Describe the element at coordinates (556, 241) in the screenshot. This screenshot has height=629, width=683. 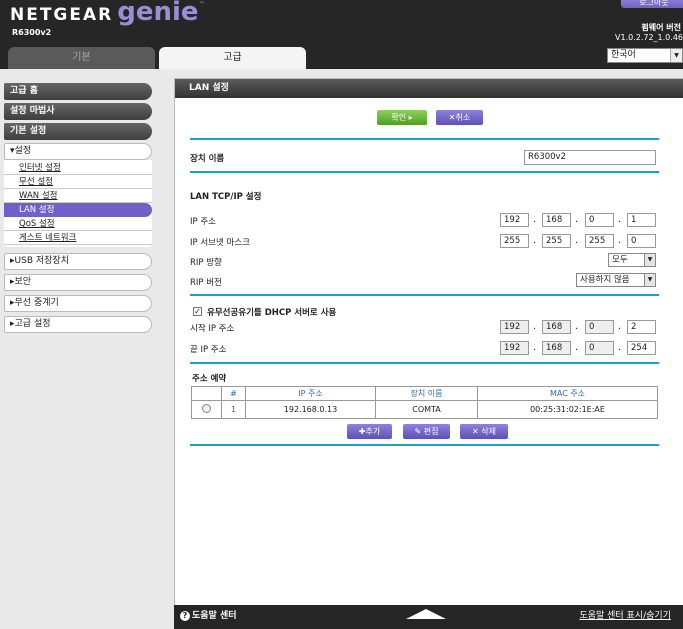
I see `mask-octet-2: 255` at that location.